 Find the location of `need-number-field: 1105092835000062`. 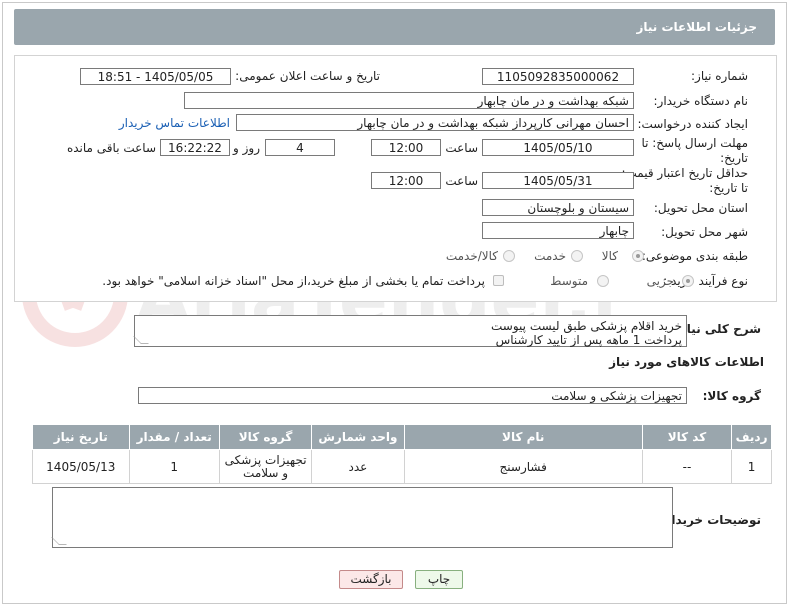

need-number-field: 1105092835000062 is located at coordinates (558, 76).